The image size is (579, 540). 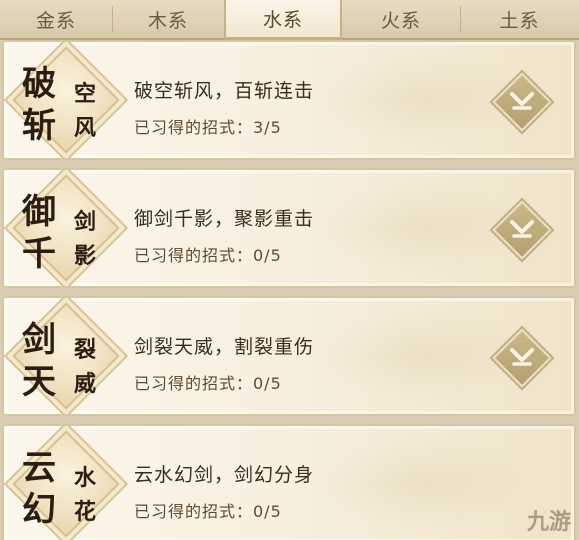 I want to click on emblem-char: 影, so click(x=85, y=256).